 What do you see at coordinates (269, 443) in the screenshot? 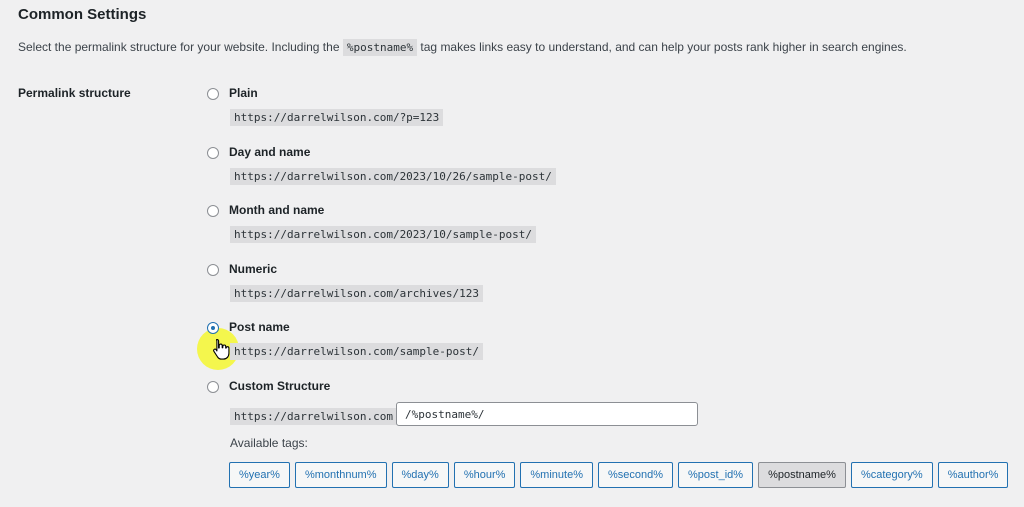
I see `available-tags-label: Available tags:` at bounding box center [269, 443].